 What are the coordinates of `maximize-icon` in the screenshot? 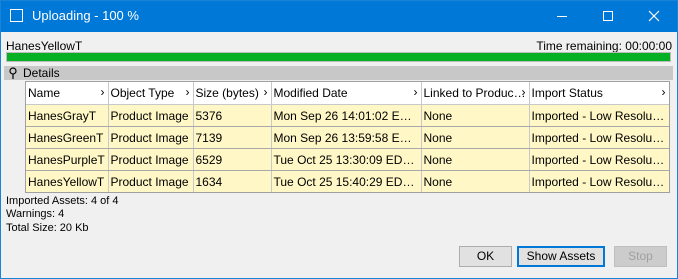 It's located at (608, 16).